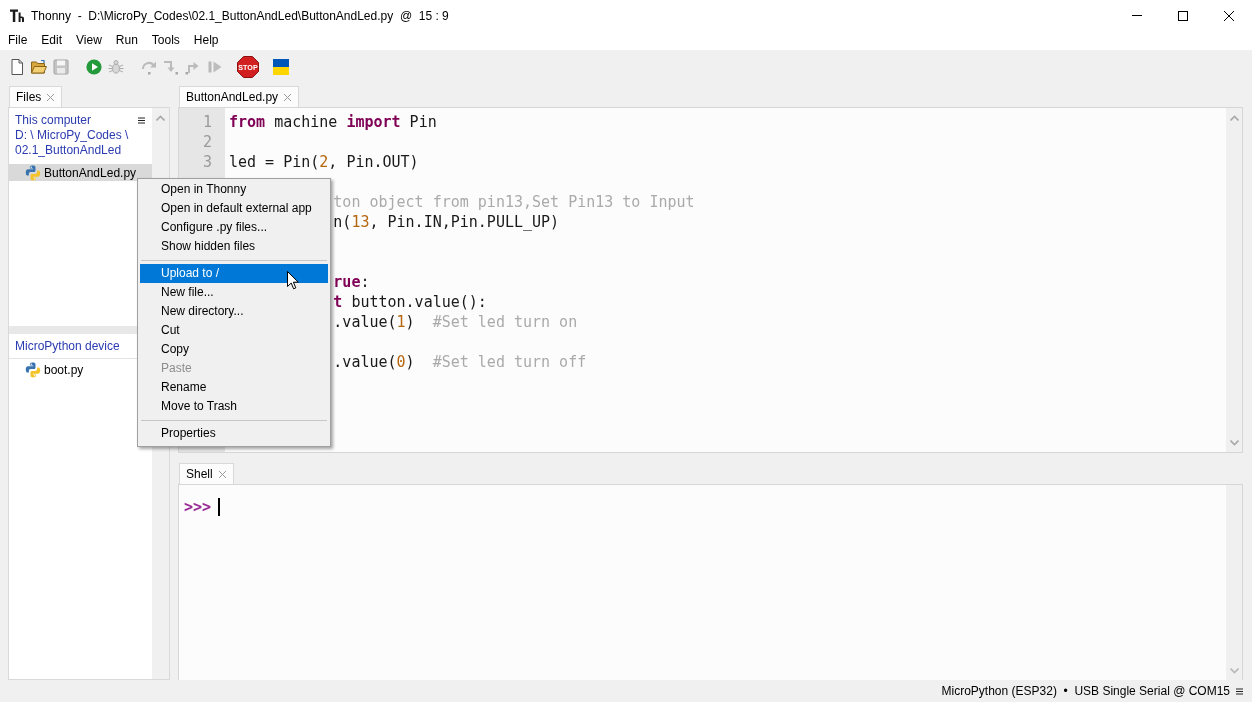  Describe the element at coordinates (207, 142) in the screenshot. I see `line-number: 2` at that location.